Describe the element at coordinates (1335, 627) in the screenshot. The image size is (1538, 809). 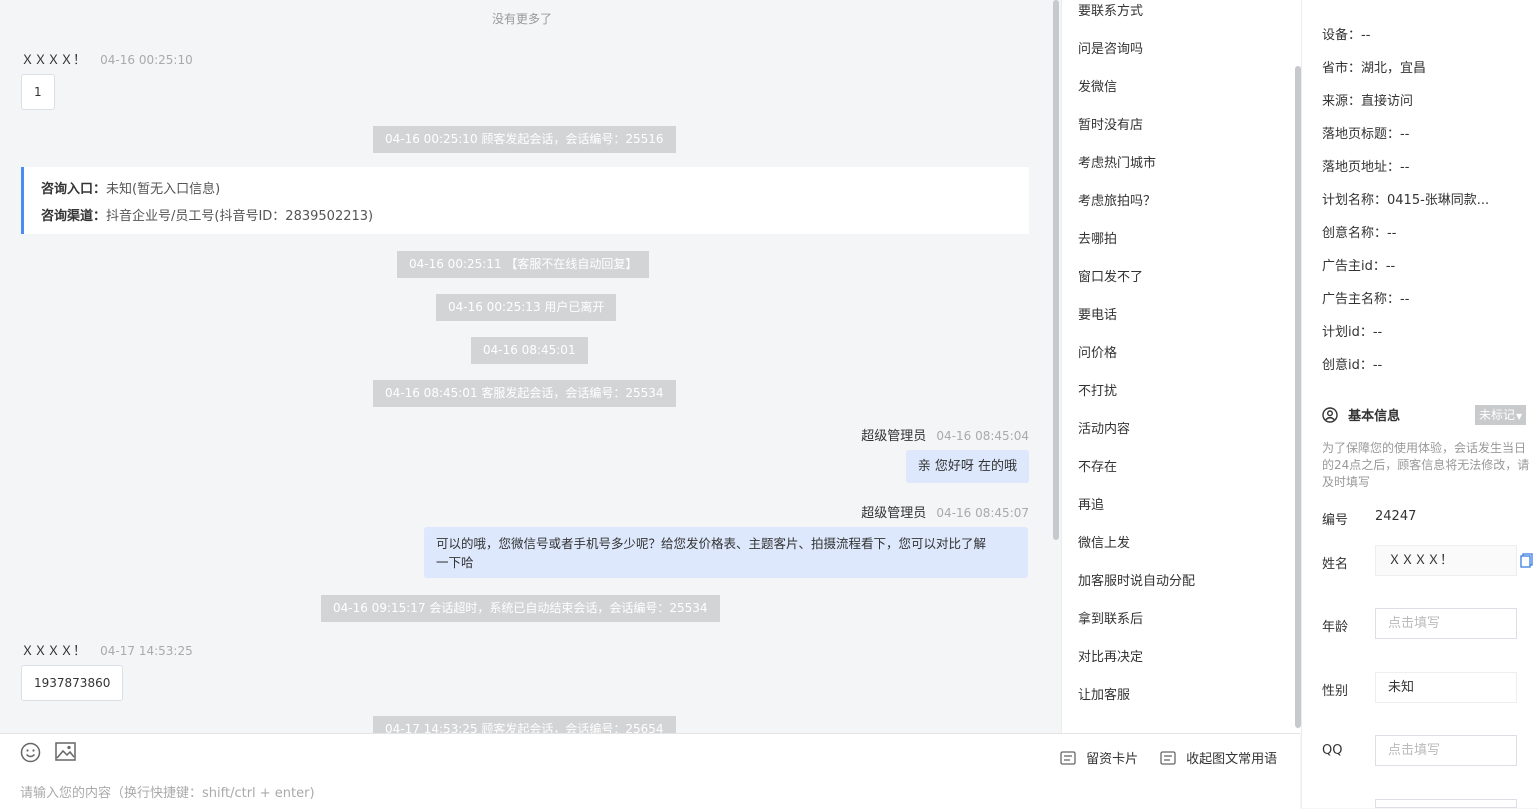
I see `age-label: 年龄` at that location.